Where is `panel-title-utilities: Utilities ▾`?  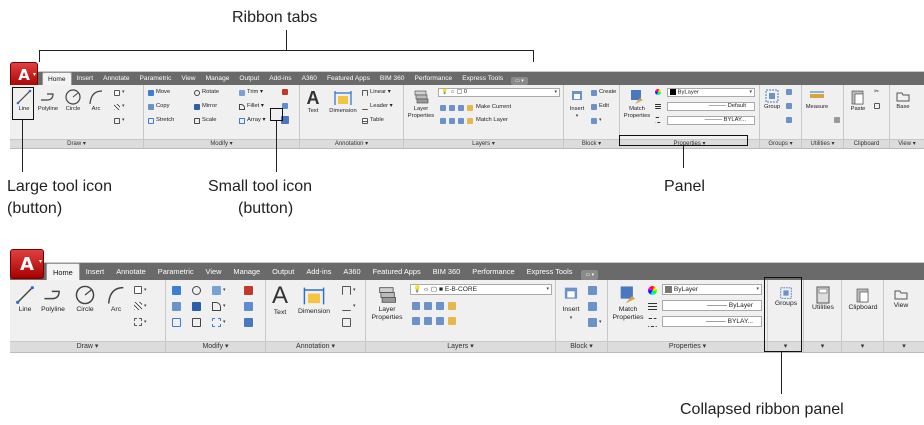
panel-title-utilities: Utilities ▾ is located at coordinates (822, 143).